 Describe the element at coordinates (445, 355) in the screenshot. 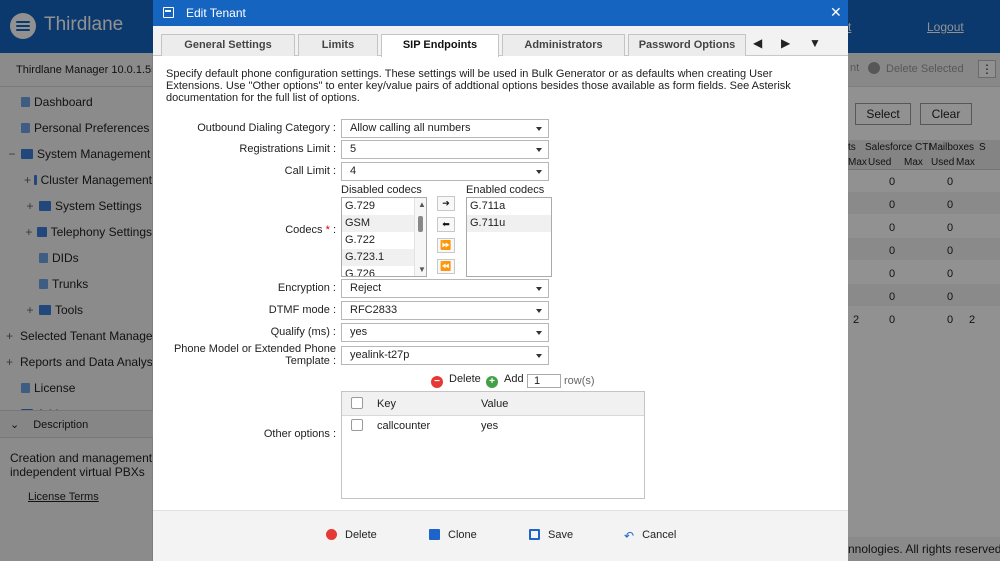

I see `phone-model-select: yealink-t27p` at that location.